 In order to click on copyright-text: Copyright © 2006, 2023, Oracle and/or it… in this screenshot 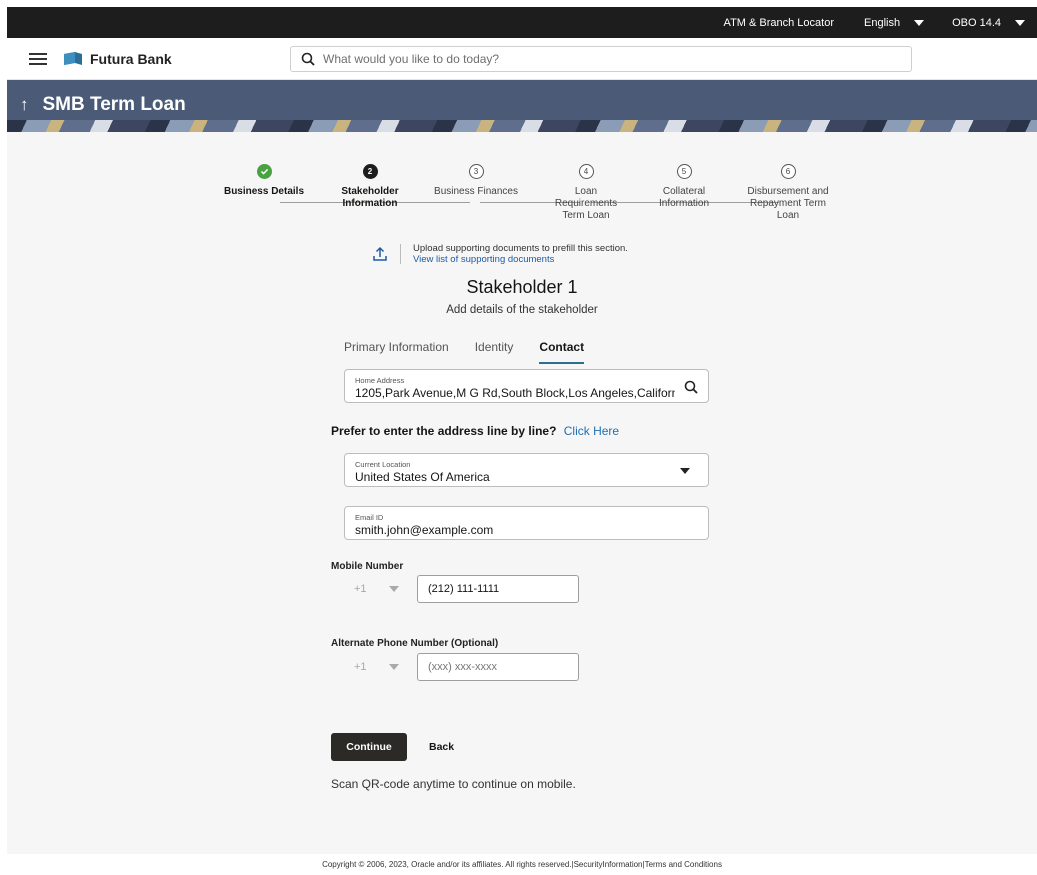, I will do `click(522, 864)`.